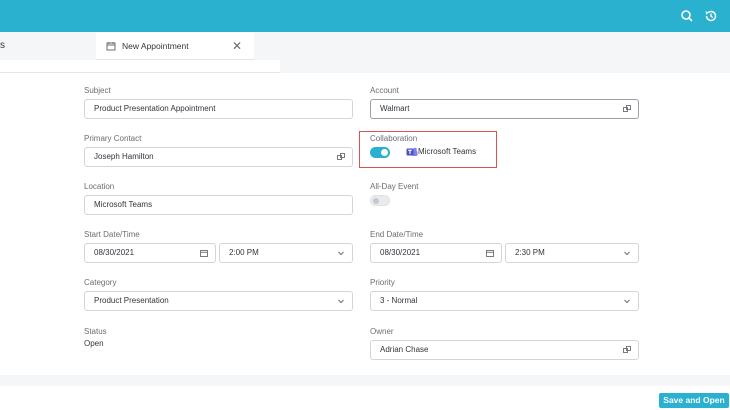 This screenshot has width=730, height=410. What do you see at coordinates (155, 108) in the screenshot?
I see `subject-value: Product Presentation Appointment` at bounding box center [155, 108].